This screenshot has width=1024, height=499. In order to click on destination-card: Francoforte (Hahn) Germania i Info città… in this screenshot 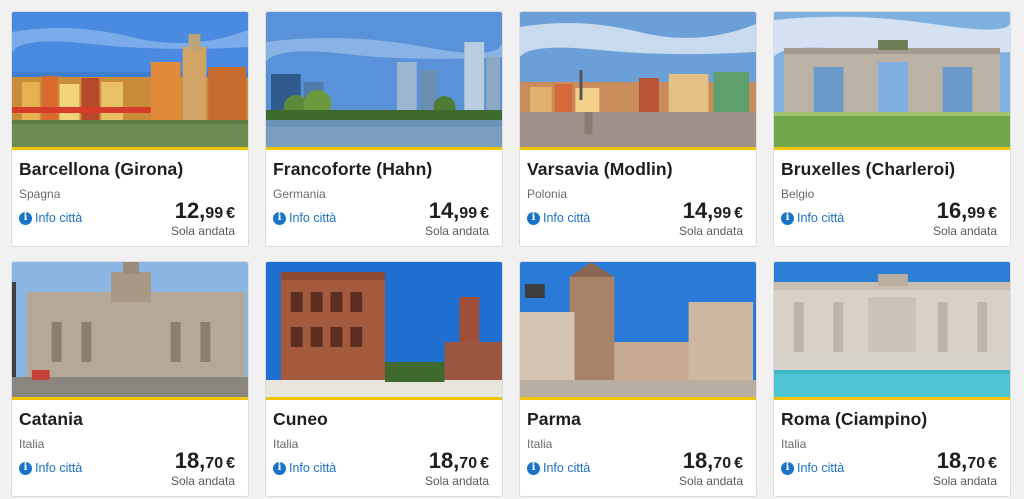, I will do `click(384, 129)`.